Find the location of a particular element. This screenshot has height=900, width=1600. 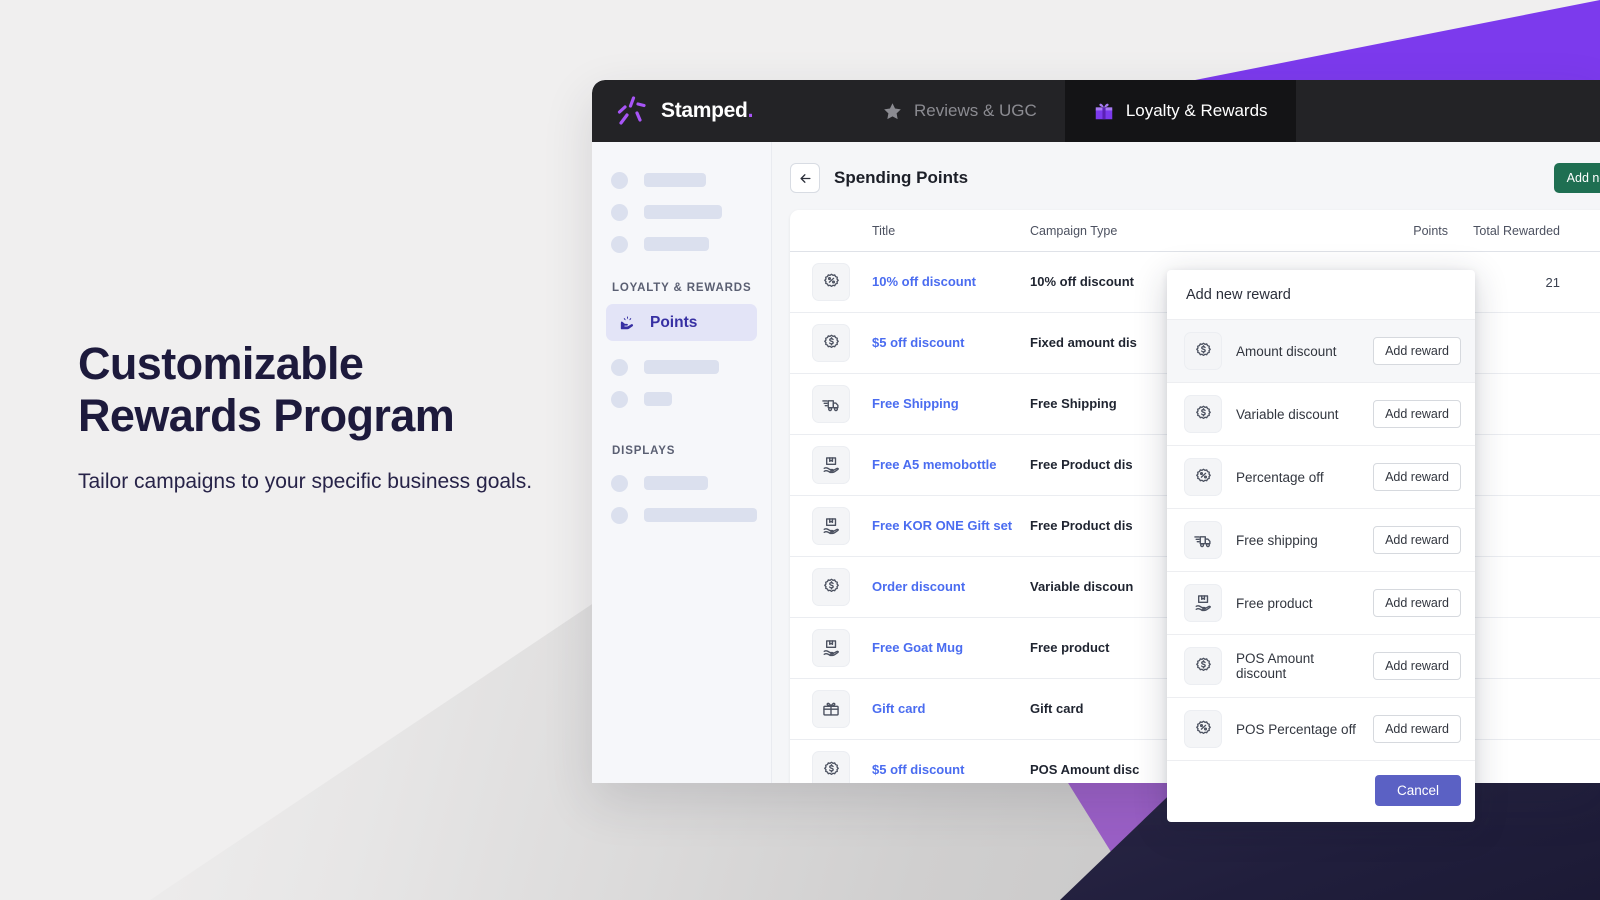

reward-title-link: 10% off discount is located at coordinates (924, 281).